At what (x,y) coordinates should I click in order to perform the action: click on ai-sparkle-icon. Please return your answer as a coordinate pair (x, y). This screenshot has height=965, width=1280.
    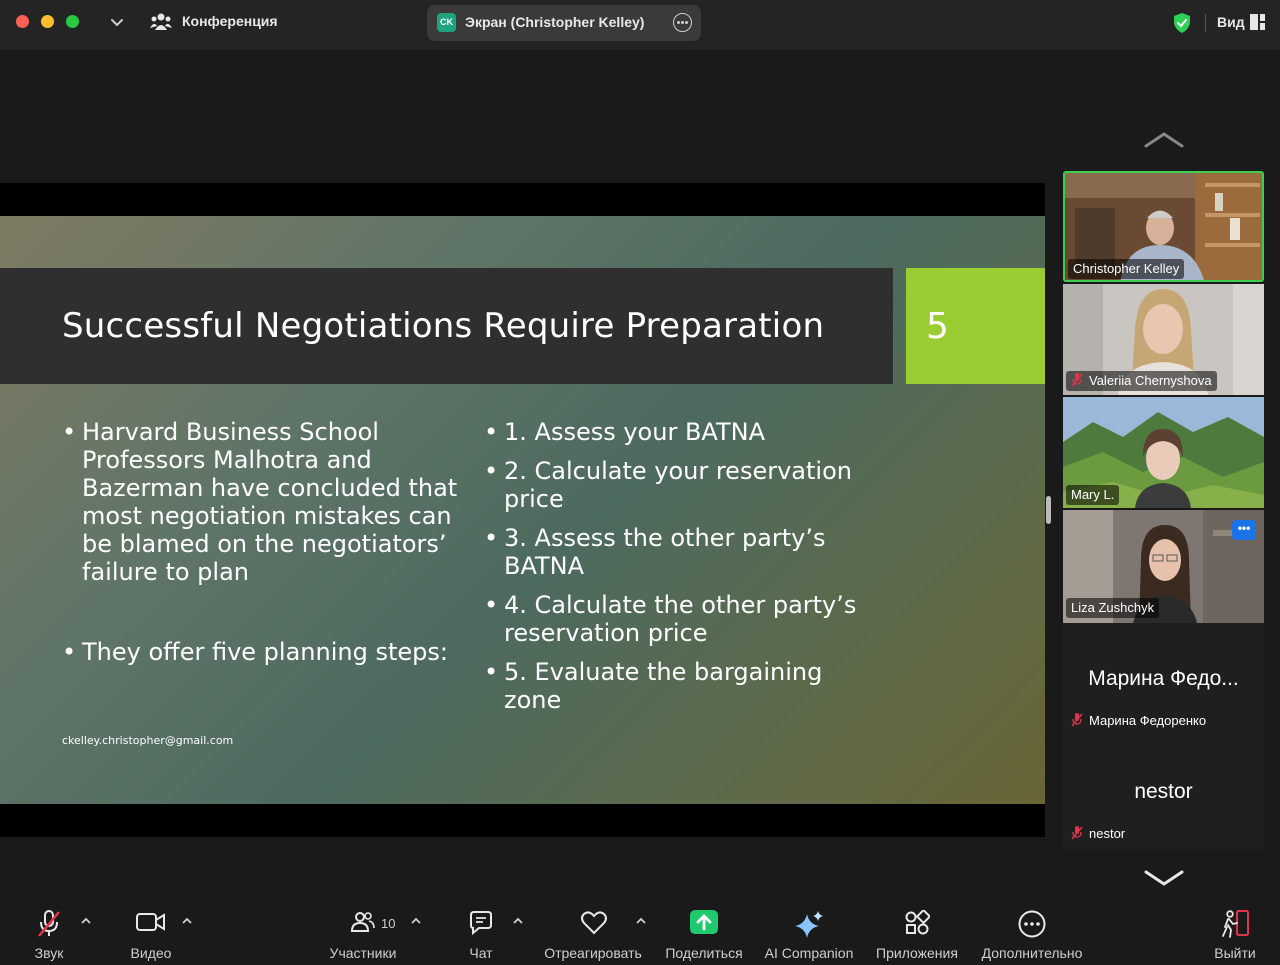
    Looking at the image, I should click on (809, 924).